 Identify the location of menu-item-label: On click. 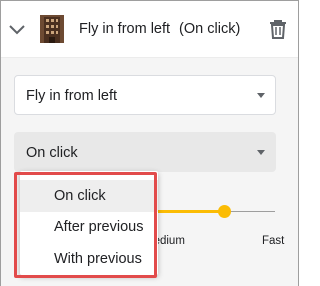
(80, 196).